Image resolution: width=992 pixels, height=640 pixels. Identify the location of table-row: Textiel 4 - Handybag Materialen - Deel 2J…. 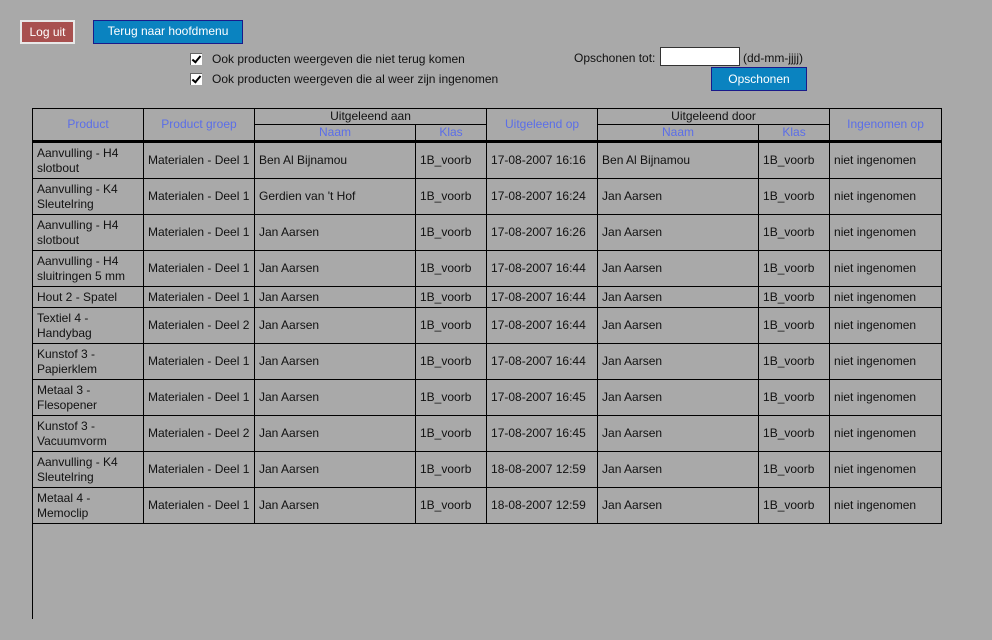
(487, 325).